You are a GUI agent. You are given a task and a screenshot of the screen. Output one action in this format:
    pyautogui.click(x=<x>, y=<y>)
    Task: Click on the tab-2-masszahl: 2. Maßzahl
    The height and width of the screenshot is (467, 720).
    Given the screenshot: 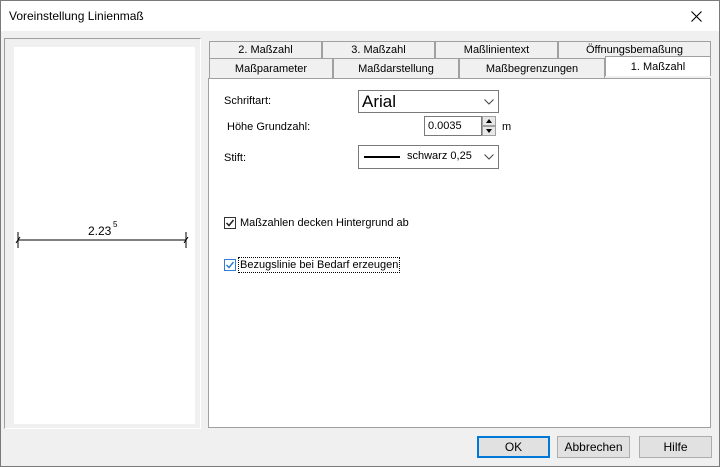 What is the action you would take?
    pyautogui.click(x=265, y=49)
    